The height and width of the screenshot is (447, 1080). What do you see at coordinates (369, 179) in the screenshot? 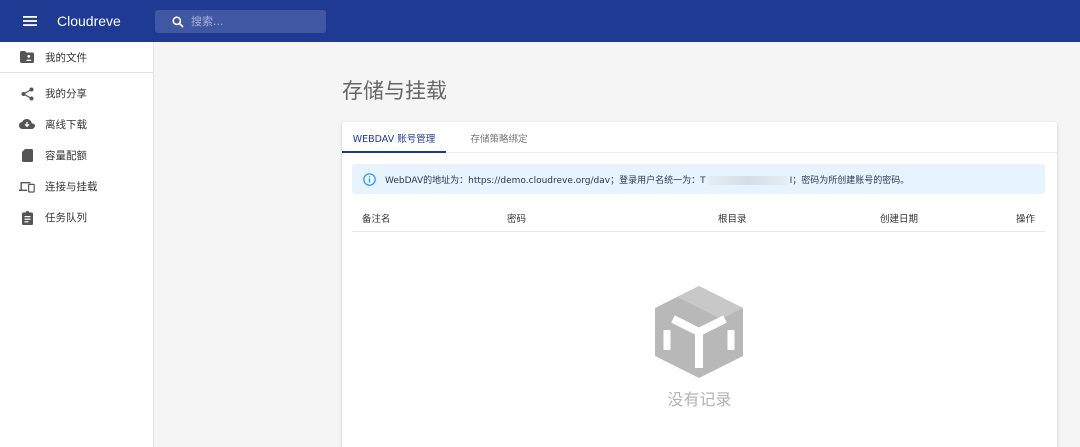
I see `info-icon` at bounding box center [369, 179].